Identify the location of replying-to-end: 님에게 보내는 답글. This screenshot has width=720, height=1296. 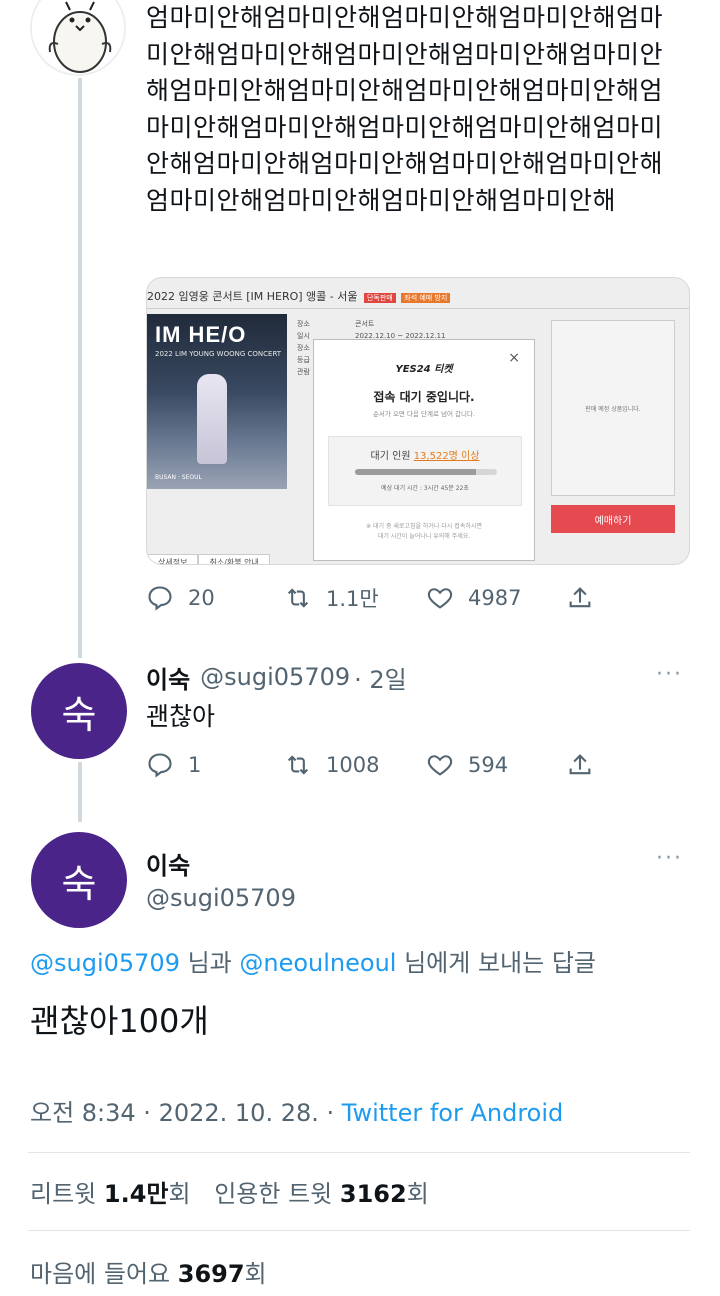
(496, 963).